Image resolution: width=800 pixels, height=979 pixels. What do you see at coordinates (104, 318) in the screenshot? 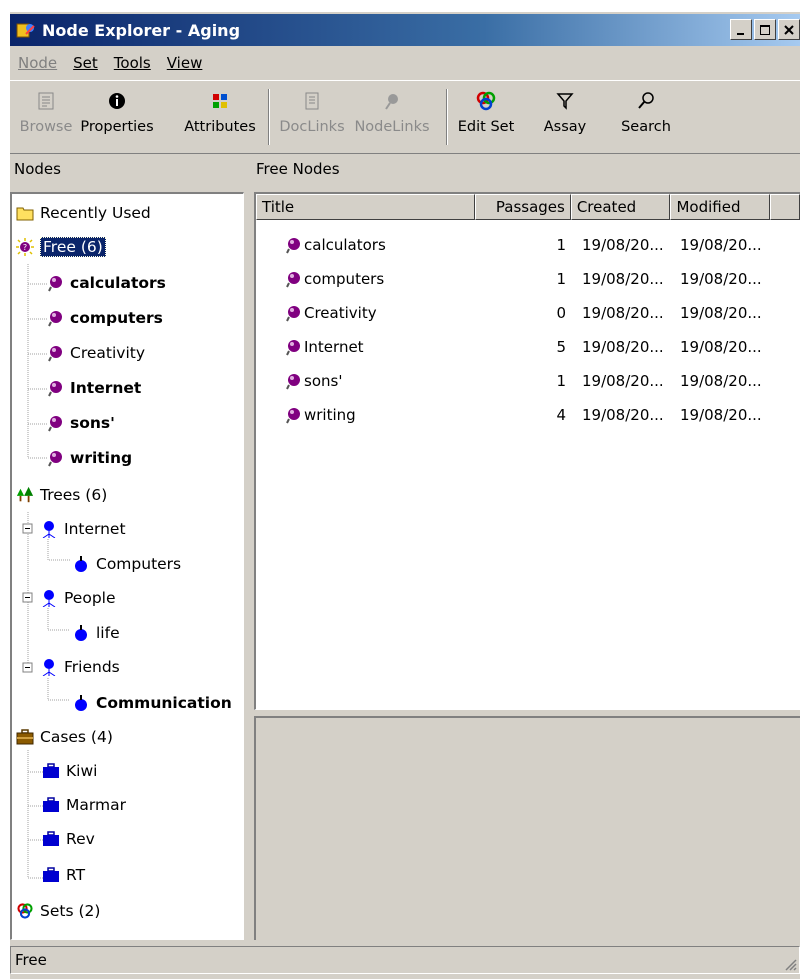
I see `tree-item-free-node: computers` at bounding box center [104, 318].